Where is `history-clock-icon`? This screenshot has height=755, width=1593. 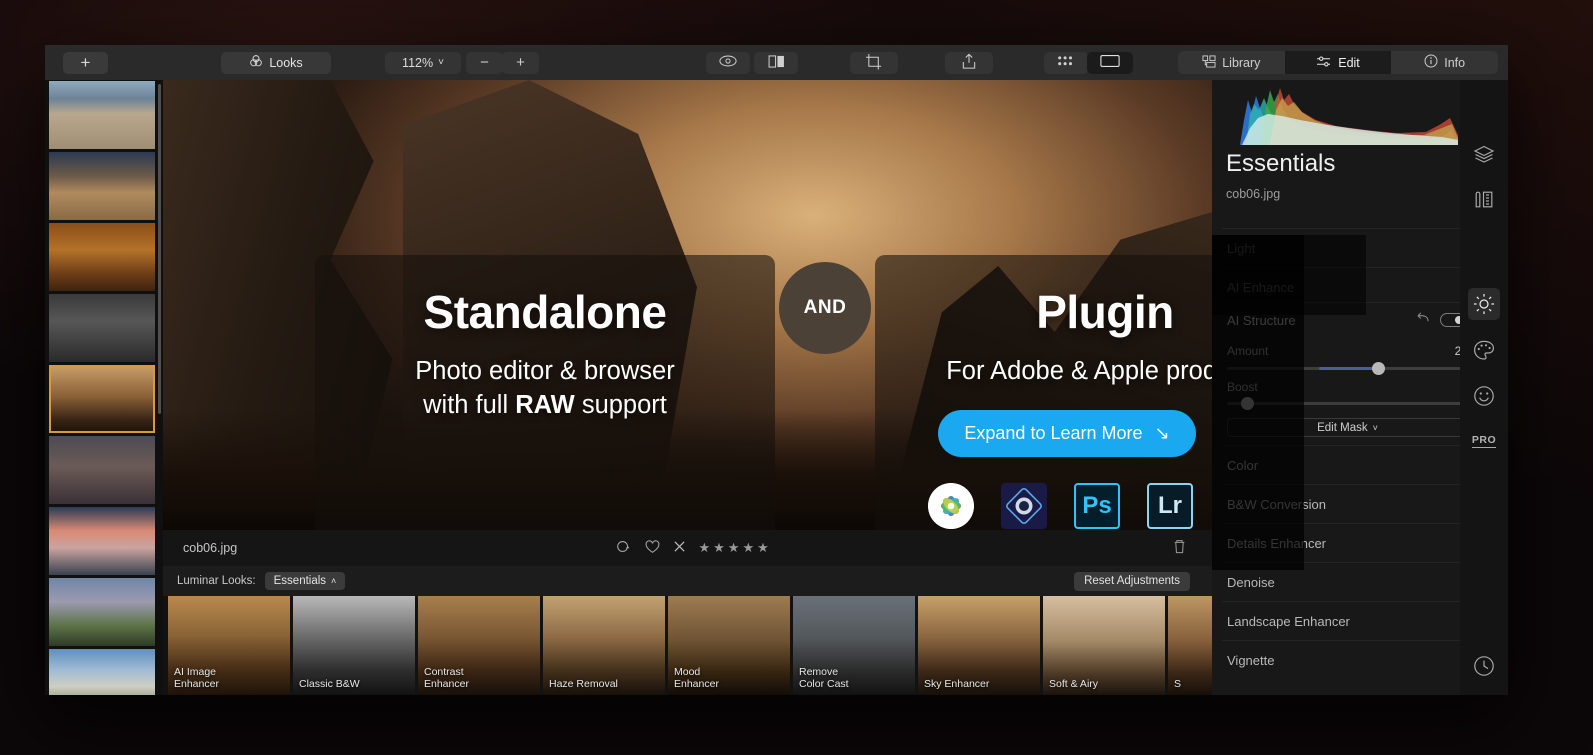
history-clock-icon is located at coordinates (1484, 666).